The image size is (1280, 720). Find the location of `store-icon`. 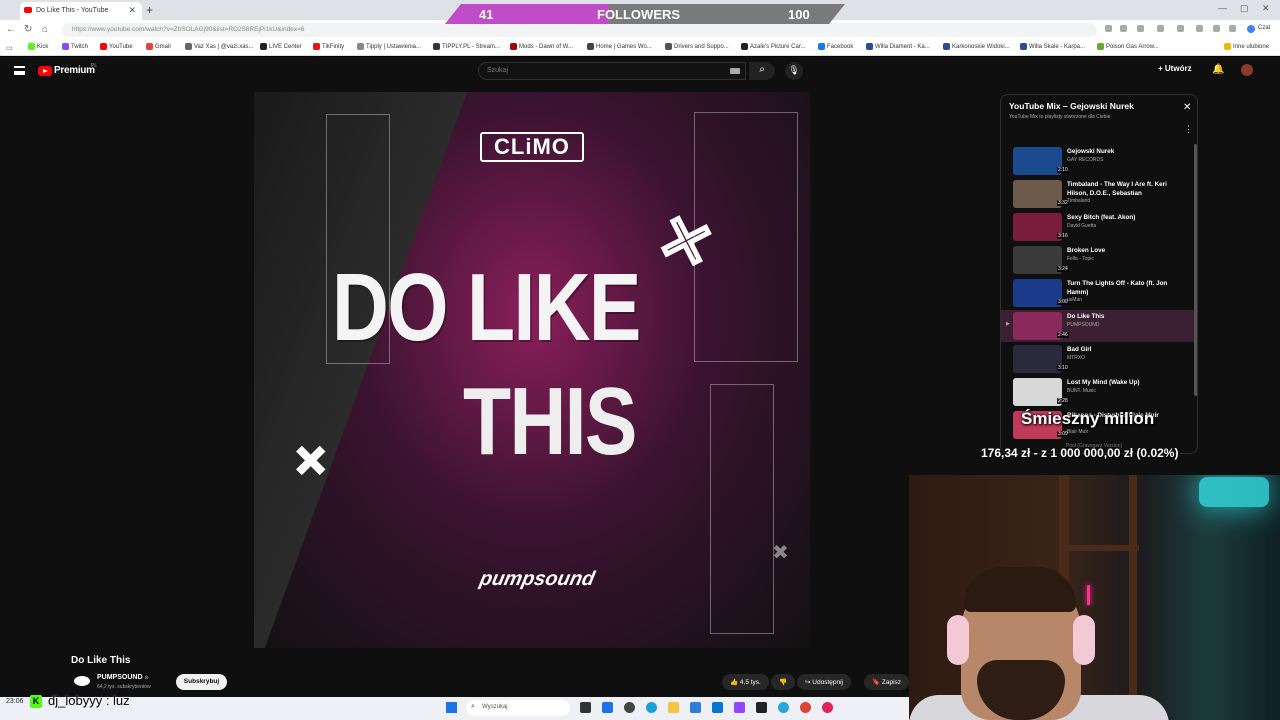

store-icon is located at coordinates (717, 707).